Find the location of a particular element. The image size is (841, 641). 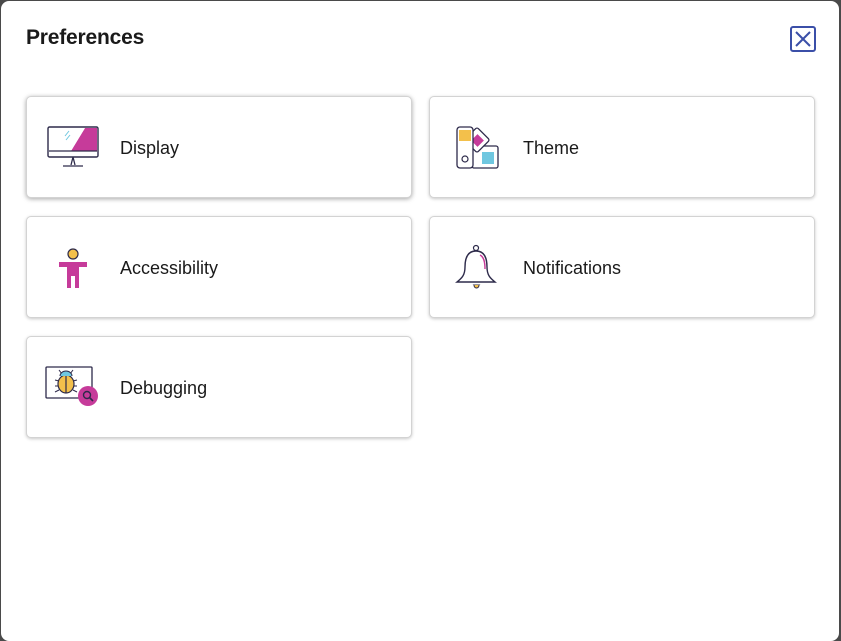

display-card: Display is located at coordinates (219, 147).